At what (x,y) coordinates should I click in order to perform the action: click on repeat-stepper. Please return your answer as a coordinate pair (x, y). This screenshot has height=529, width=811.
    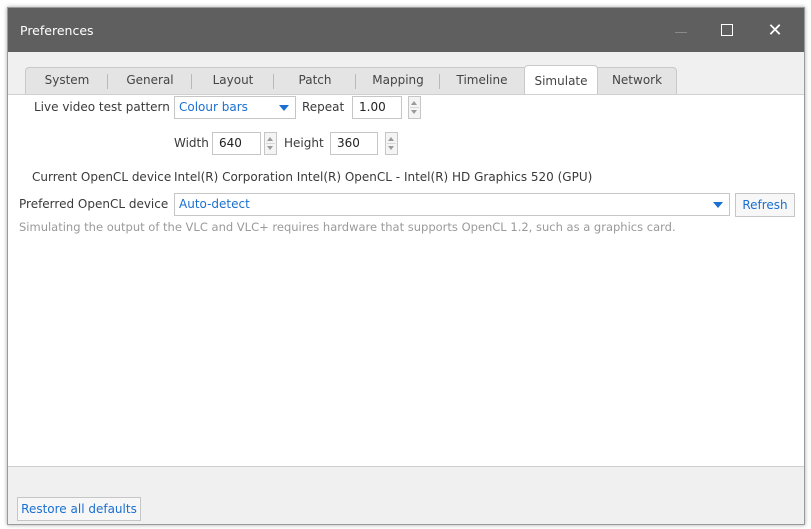
    Looking at the image, I should click on (414, 107).